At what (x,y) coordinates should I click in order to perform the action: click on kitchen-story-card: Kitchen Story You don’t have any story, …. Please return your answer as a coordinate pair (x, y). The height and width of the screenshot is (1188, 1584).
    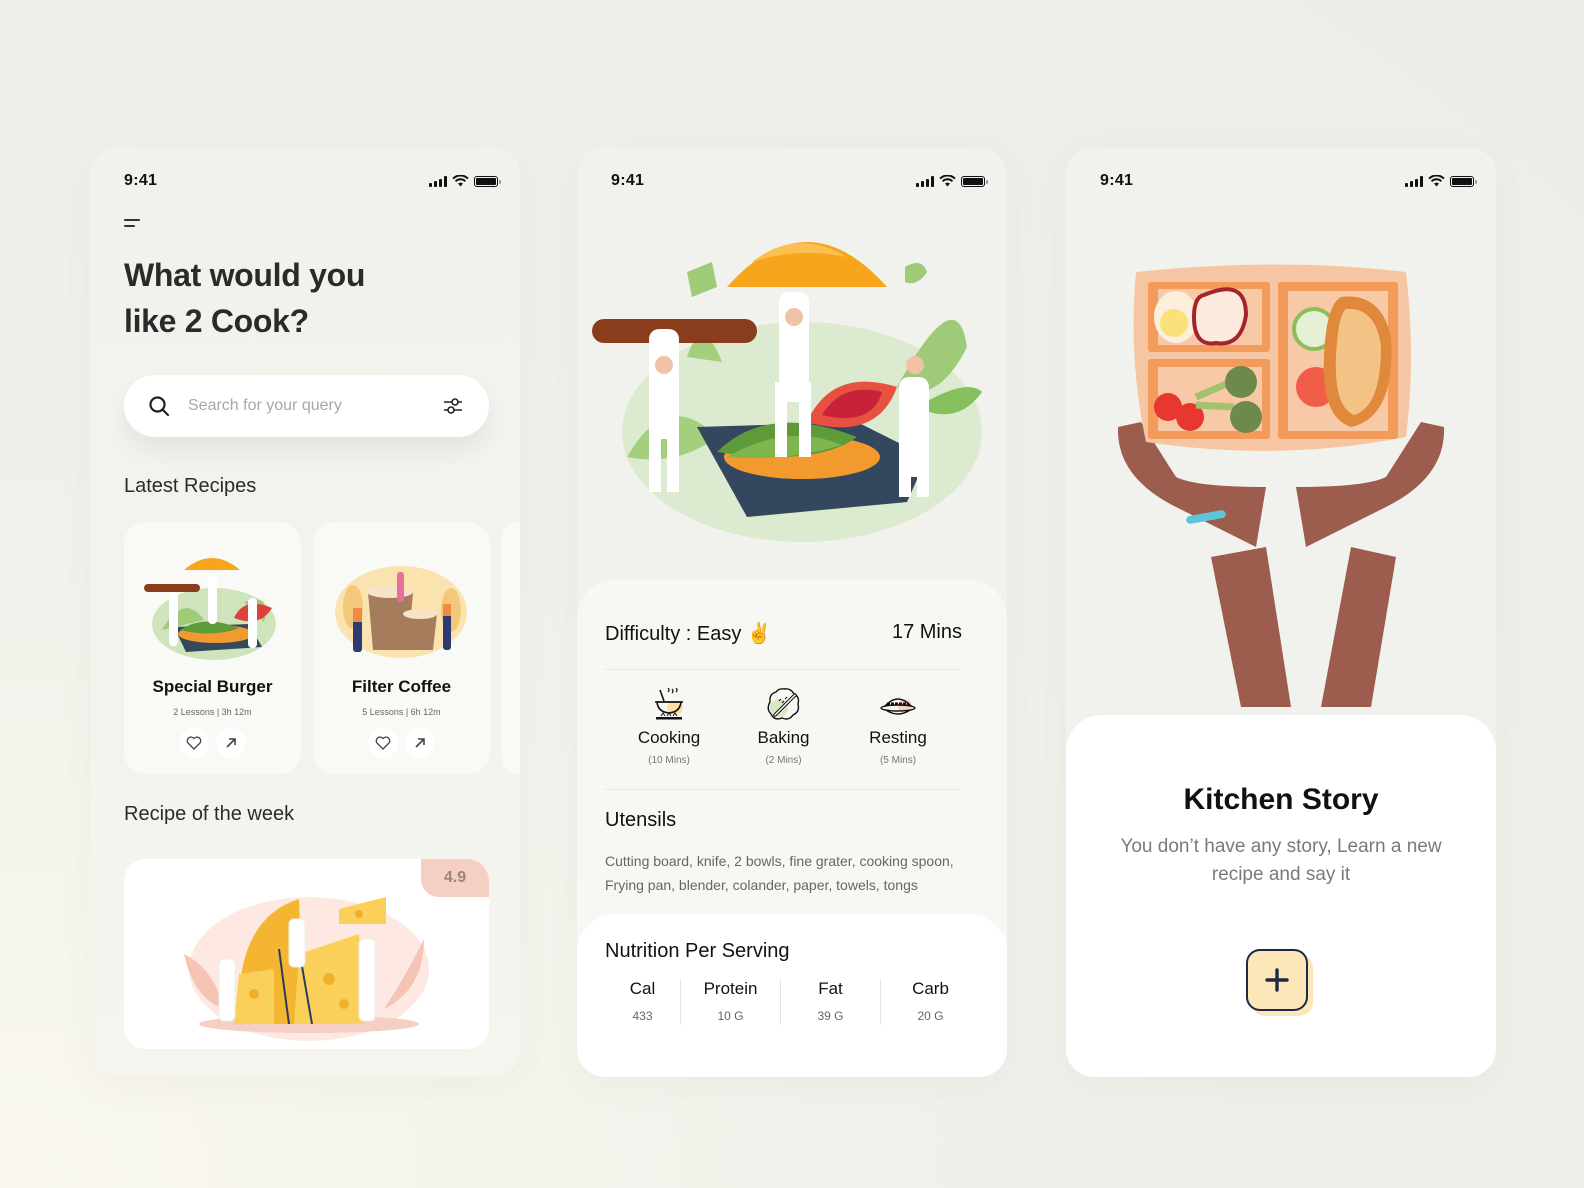
    Looking at the image, I should click on (1281, 896).